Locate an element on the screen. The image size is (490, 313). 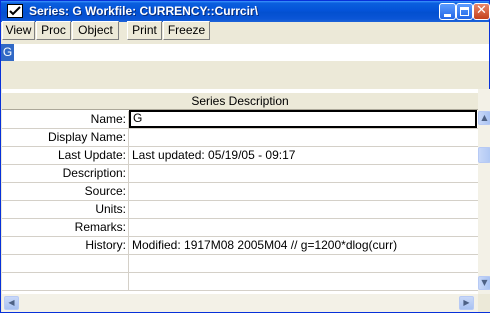
freeze-button: Freeze is located at coordinates (186, 30).